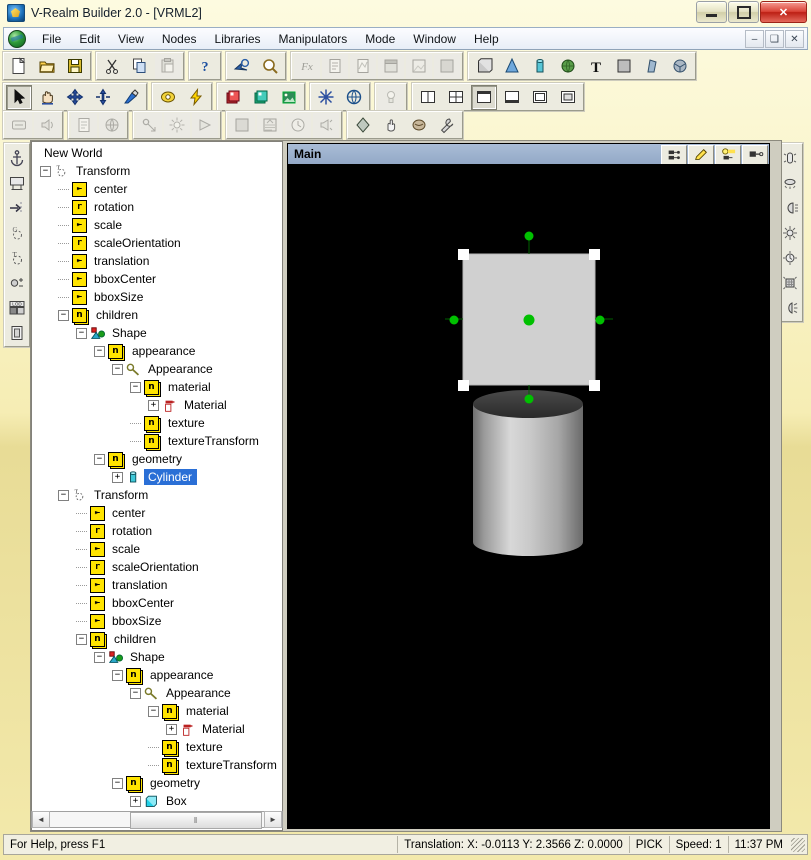  I want to click on mdi-minimize-button: –, so click(754, 39).